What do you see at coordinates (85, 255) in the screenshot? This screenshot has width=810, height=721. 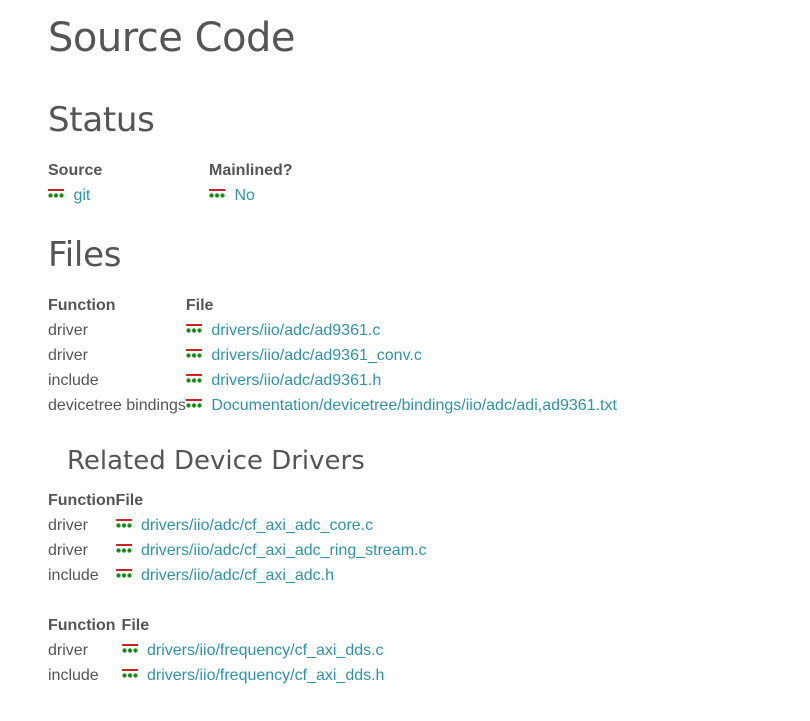 I see `files-heading: Files` at bounding box center [85, 255].